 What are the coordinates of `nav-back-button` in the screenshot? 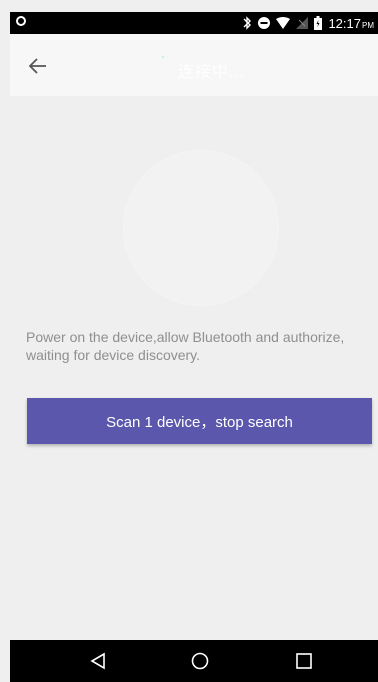 It's located at (98, 661).